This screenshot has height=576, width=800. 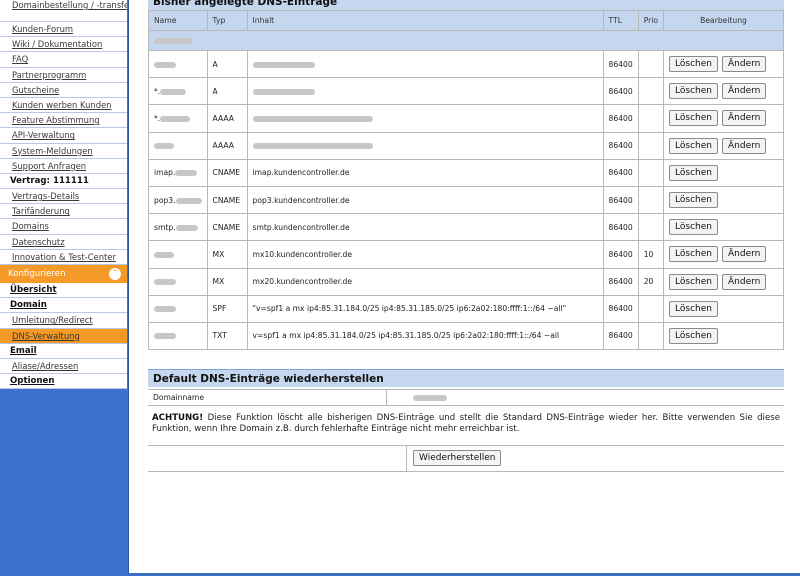 I want to click on record-type: A, so click(x=227, y=64).